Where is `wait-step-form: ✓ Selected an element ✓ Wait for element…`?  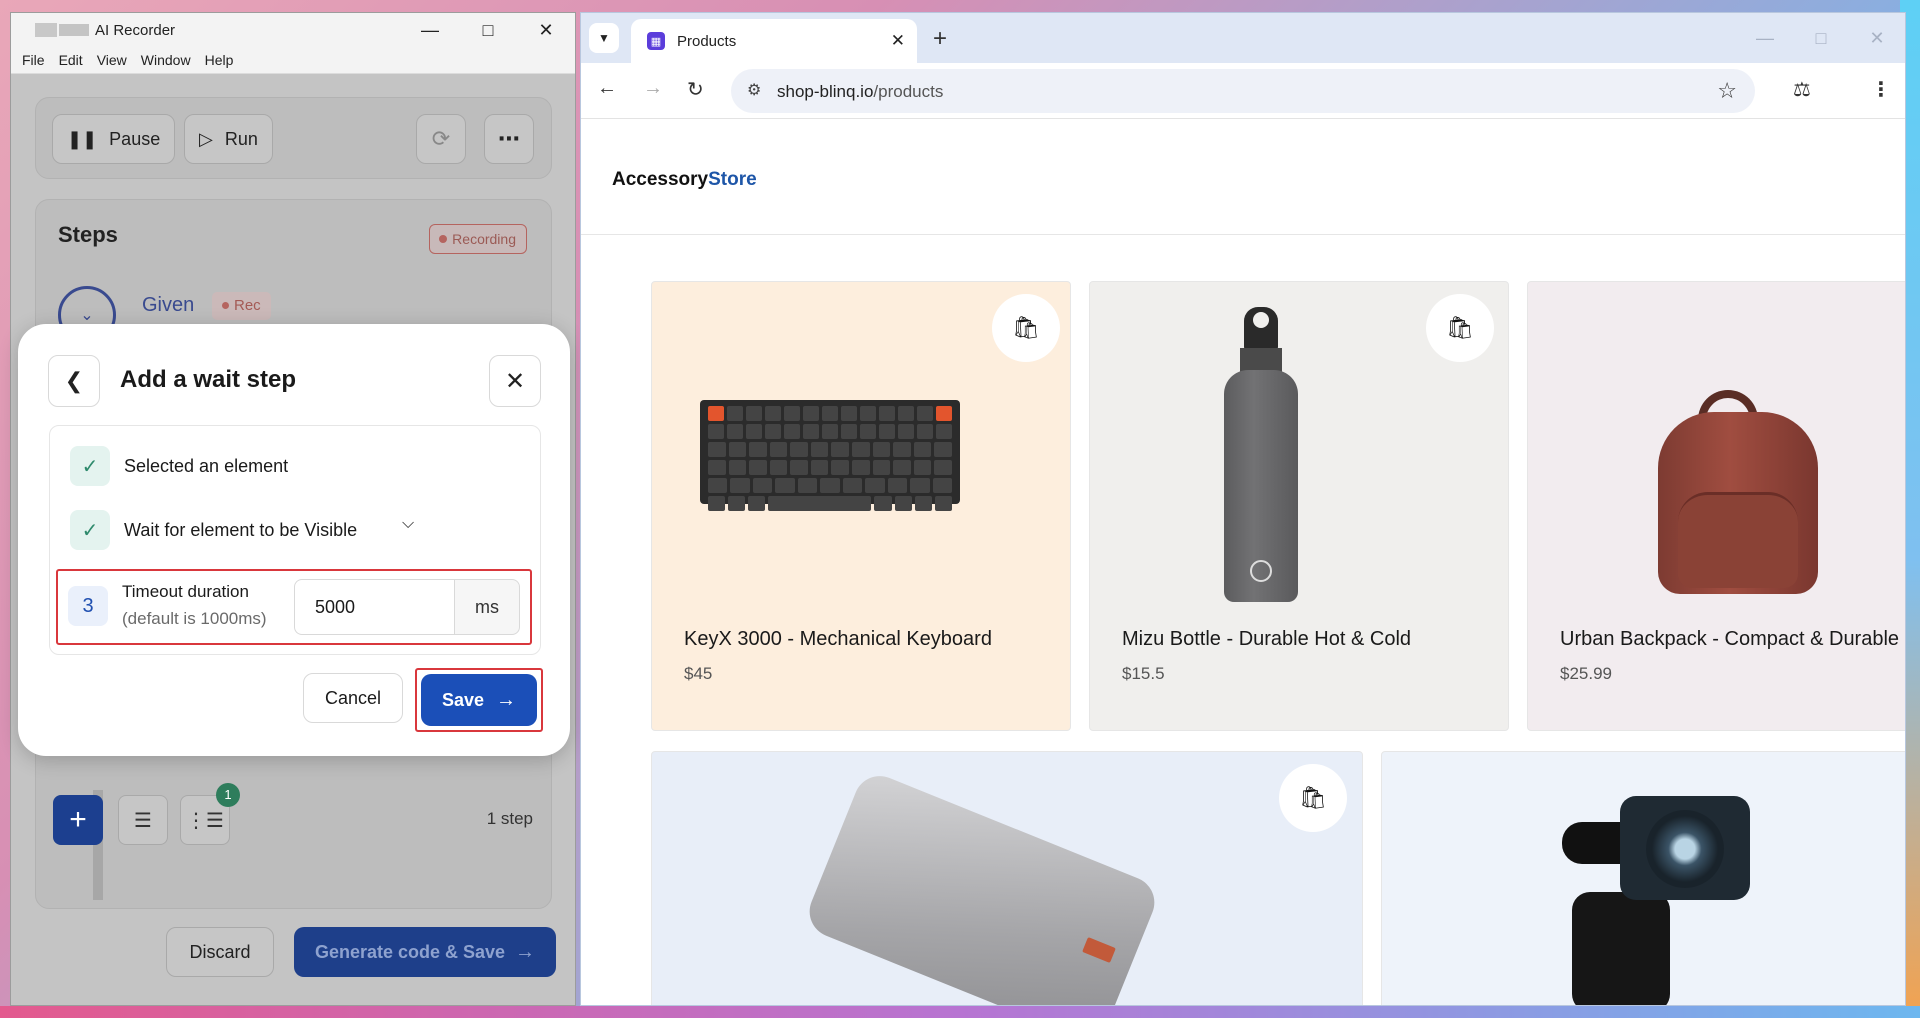 wait-step-form: ✓ Selected an element ✓ Wait for element… is located at coordinates (295, 540).